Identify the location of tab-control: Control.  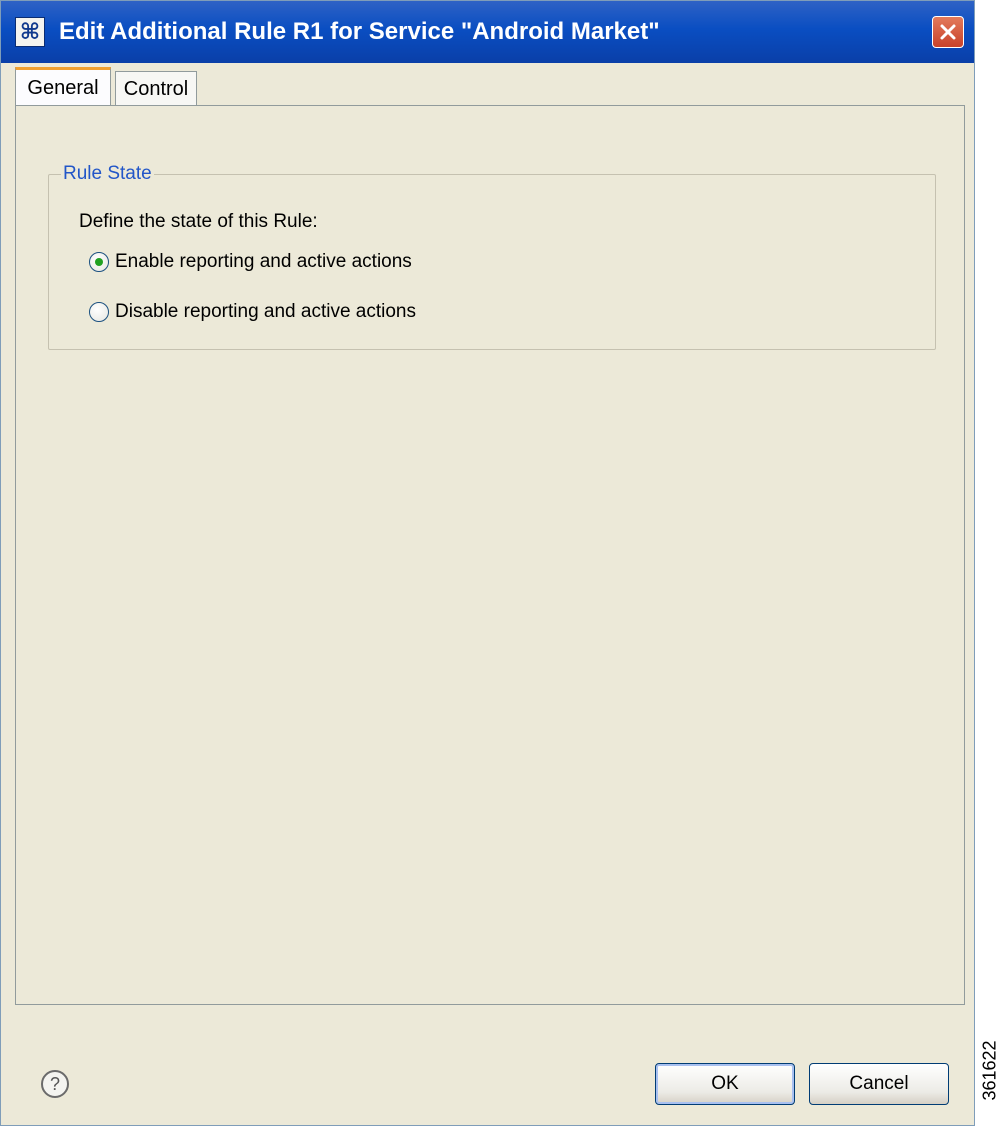
(156, 89).